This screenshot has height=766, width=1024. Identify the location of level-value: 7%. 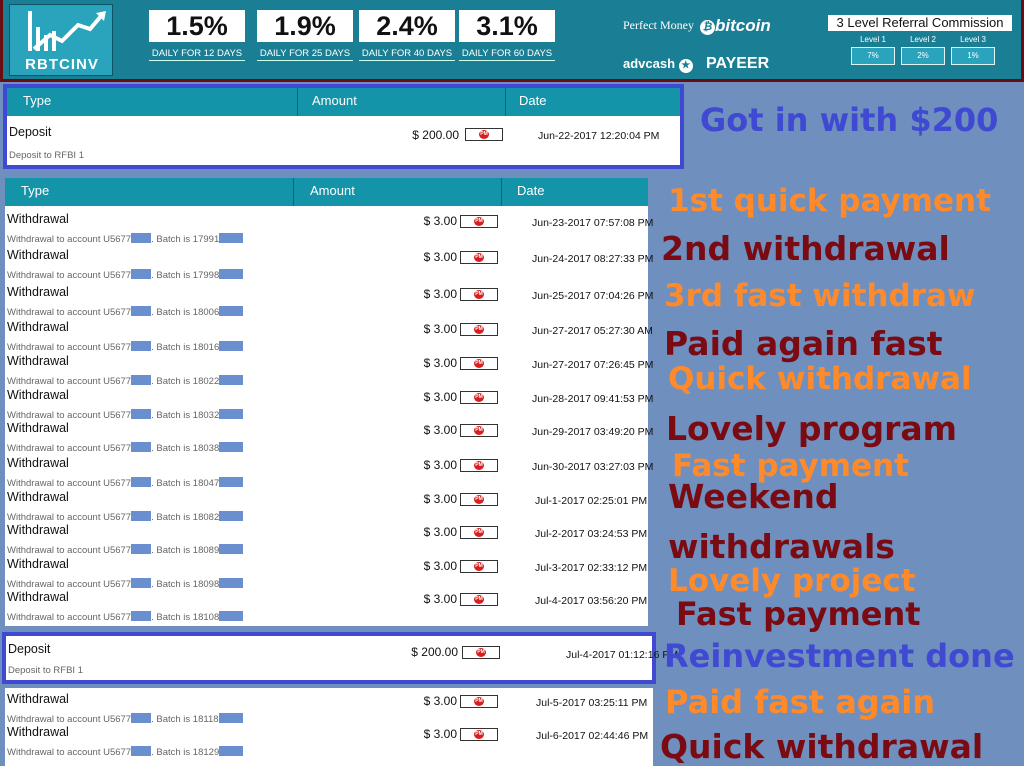
(873, 56).